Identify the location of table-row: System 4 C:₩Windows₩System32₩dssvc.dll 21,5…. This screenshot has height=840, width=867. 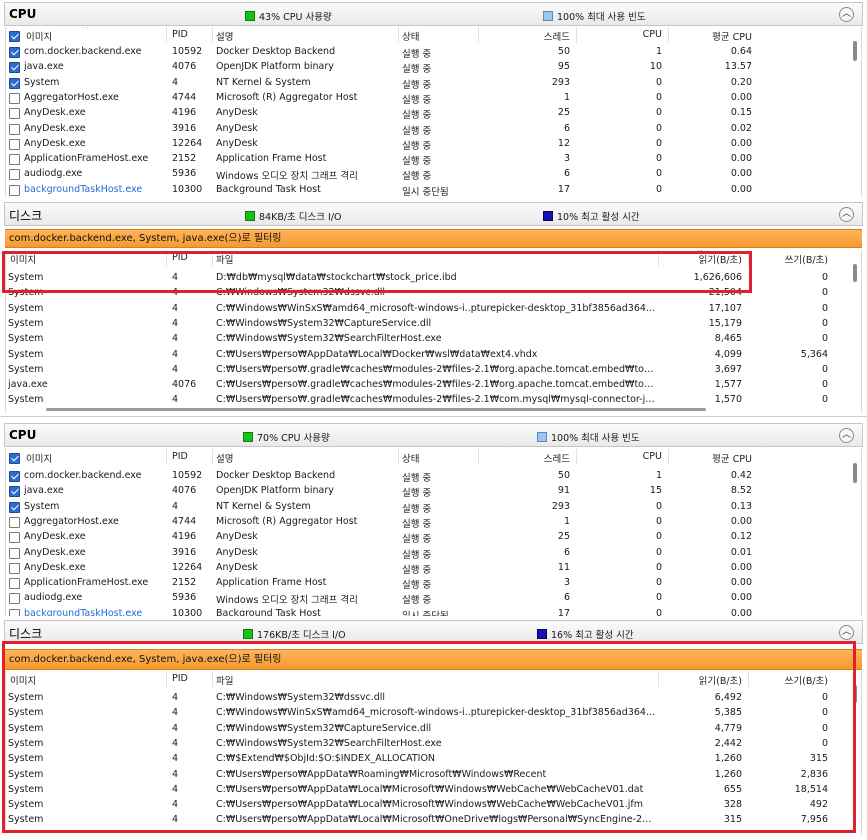
(427, 293).